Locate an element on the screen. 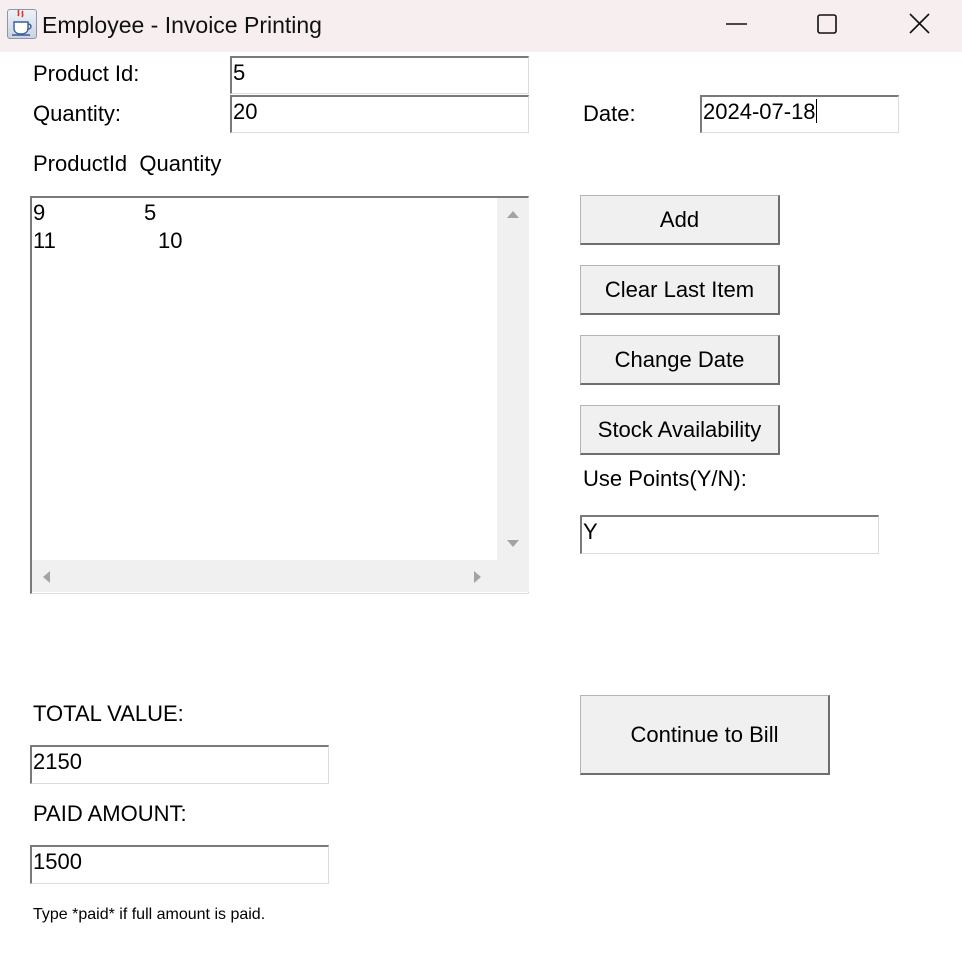 This screenshot has height=962, width=962. clear-last-item-button: Clear Last Item is located at coordinates (680, 290).